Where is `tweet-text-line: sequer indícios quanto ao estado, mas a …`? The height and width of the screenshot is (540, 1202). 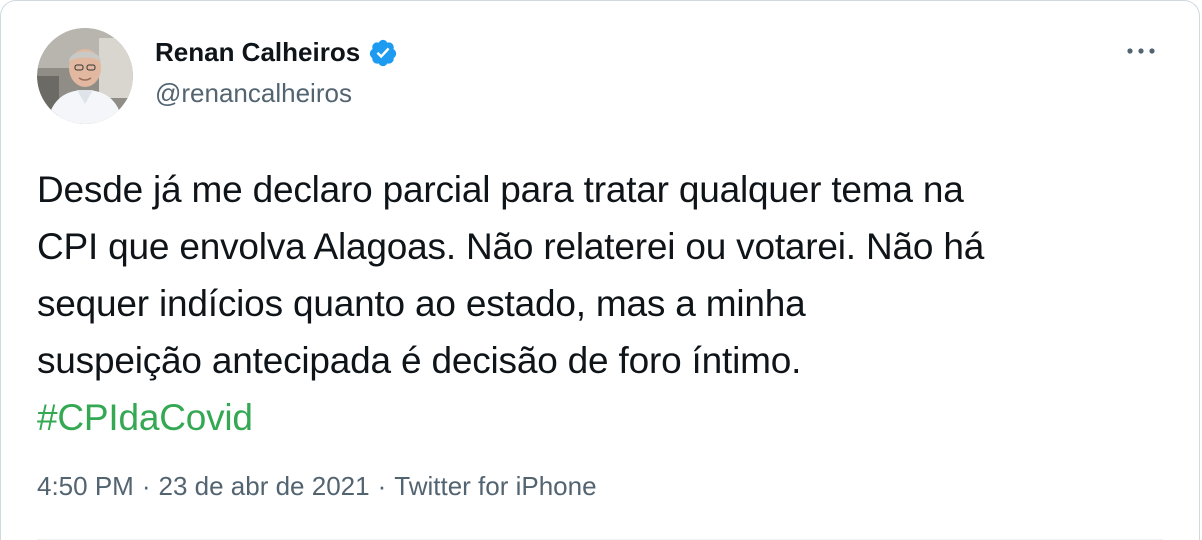 tweet-text-line: sequer indícios quanto ao estado, mas a … is located at coordinates (421, 303).